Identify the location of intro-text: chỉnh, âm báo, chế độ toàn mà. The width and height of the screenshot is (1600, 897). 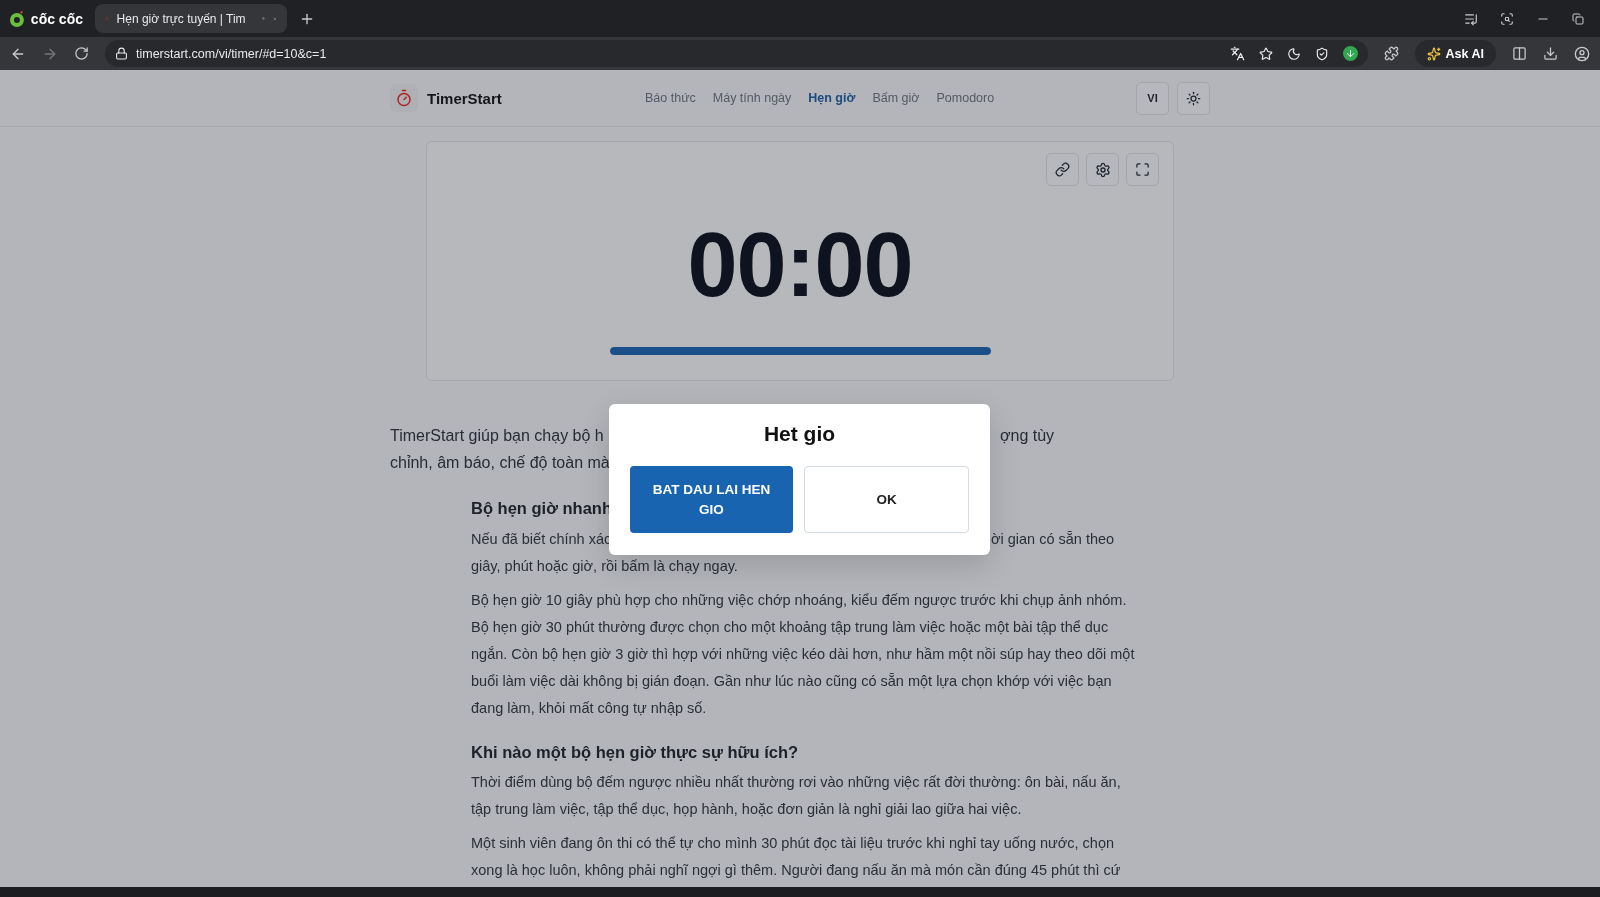
(500, 463).